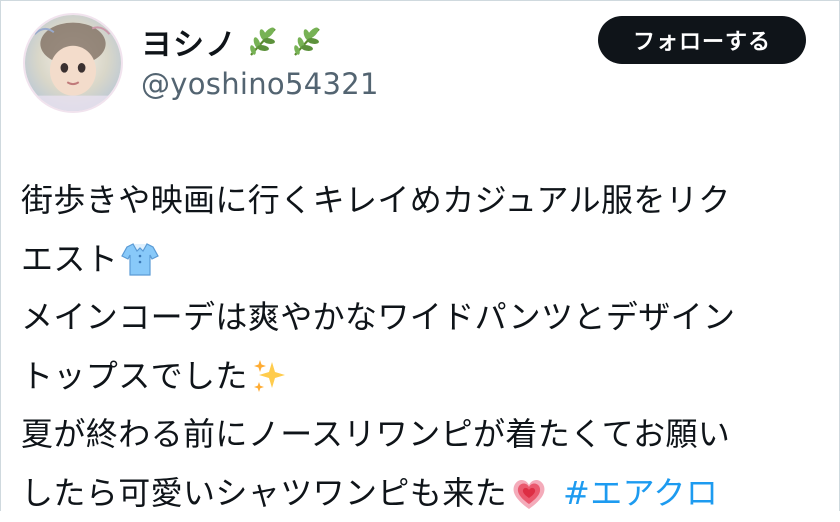  What do you see at coordinates (378, 317) in the screenshot?
I see `tweet-line-text: メインコーデは爽やかなワイドパンツとデザイン` at bounding box center [378, 317].